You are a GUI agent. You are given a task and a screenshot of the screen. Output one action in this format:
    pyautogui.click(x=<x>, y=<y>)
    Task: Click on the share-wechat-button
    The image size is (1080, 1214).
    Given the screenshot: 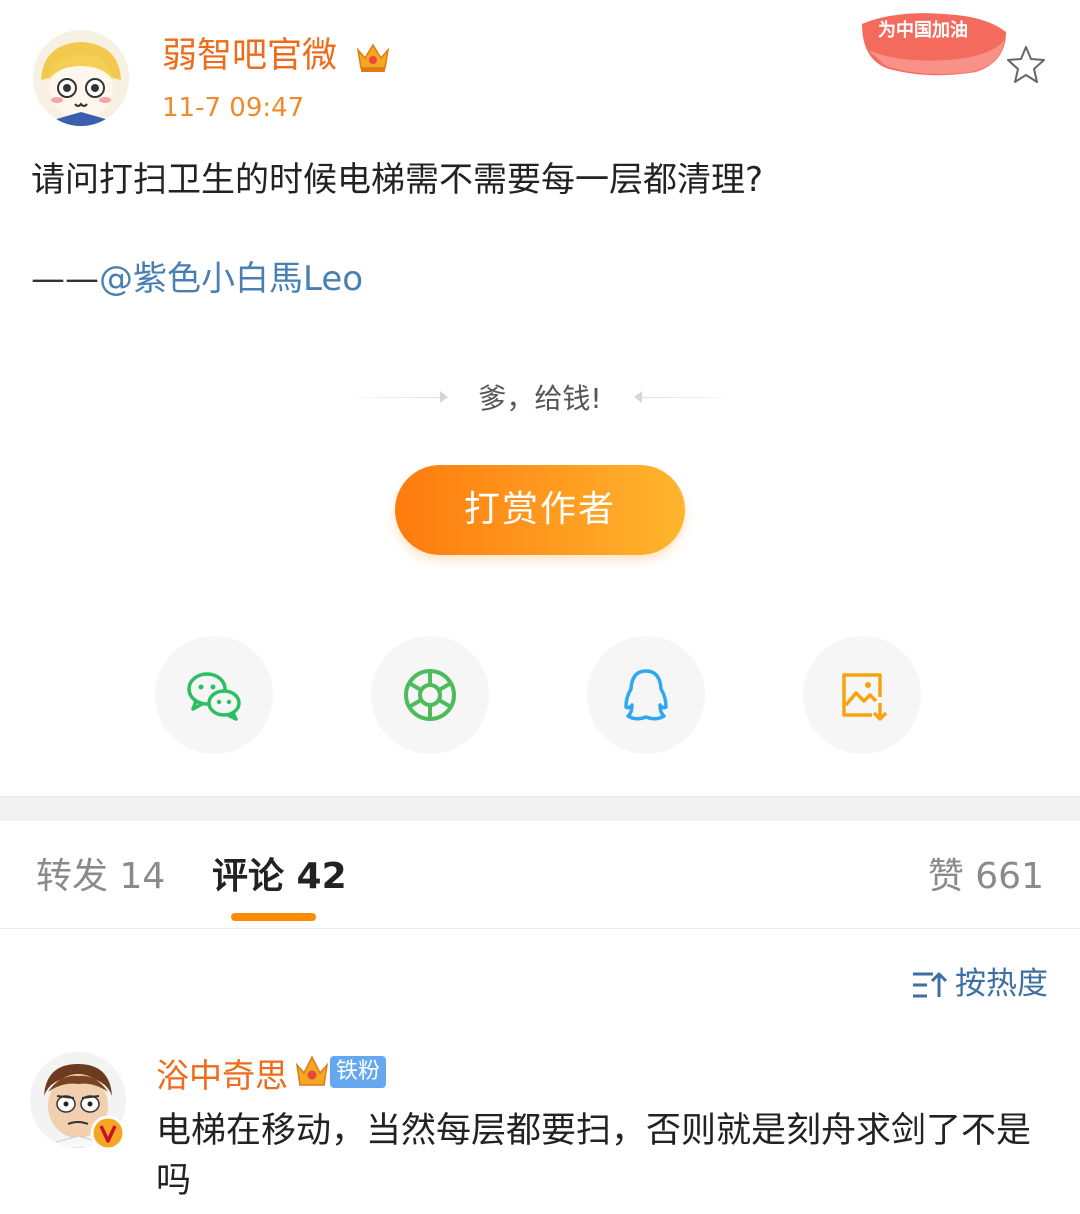 What is the action you would take?
    pyautogui.click(x=214, y=695)
    